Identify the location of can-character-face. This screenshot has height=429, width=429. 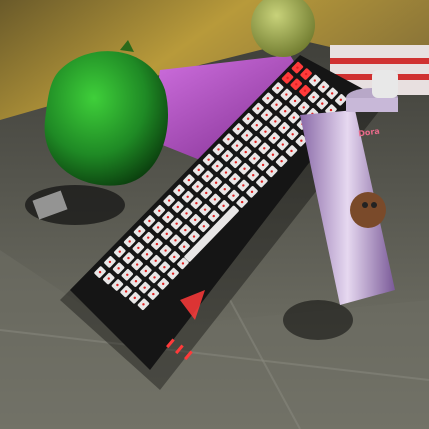
(368, 210).